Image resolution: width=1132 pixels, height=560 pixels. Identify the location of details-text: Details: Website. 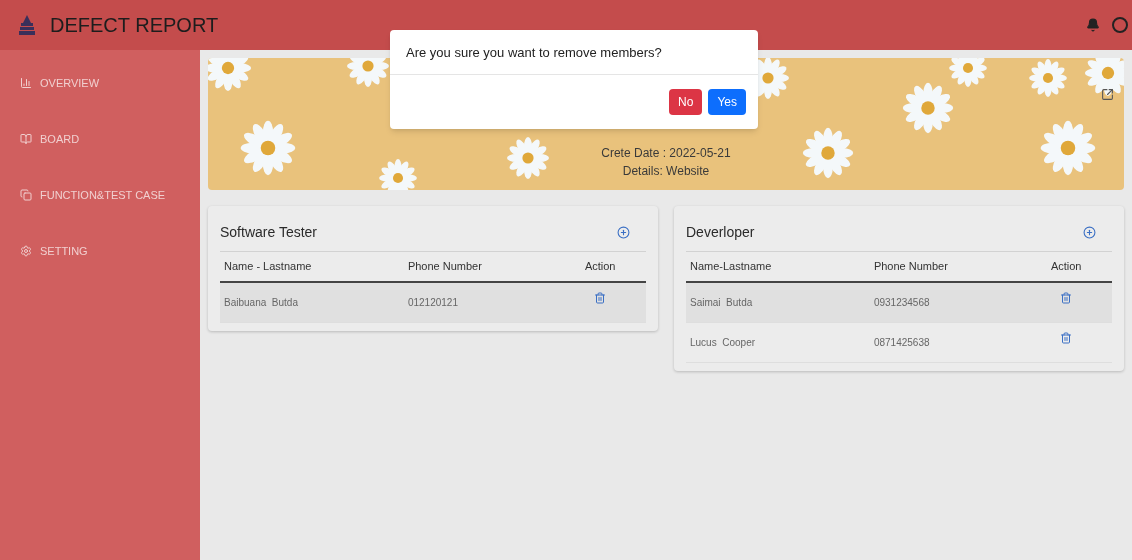
(666, 171).